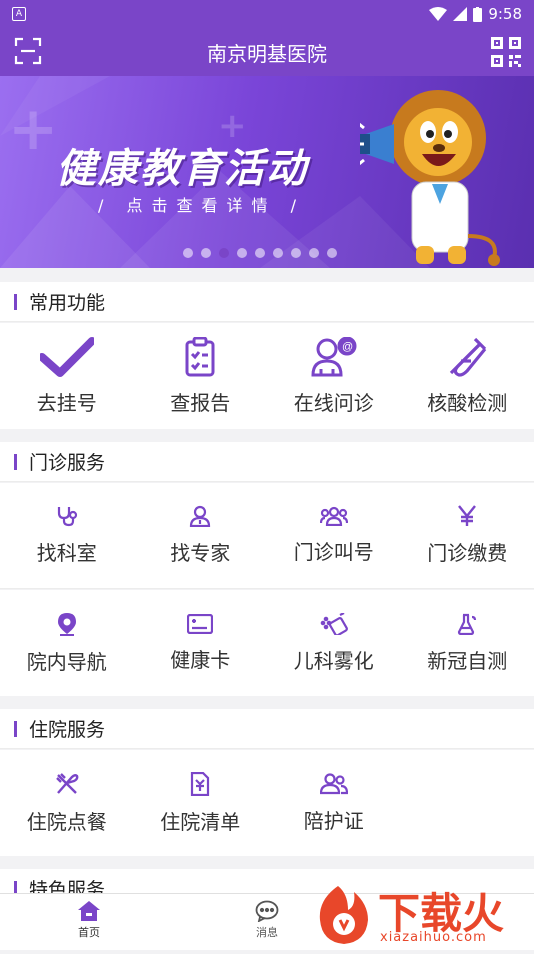 The width and height of the screenshot is (534, 954). What do you see at coordinates (267, 911) in the screenshot?
I see `message-icon` at bounding box center [267, 911].